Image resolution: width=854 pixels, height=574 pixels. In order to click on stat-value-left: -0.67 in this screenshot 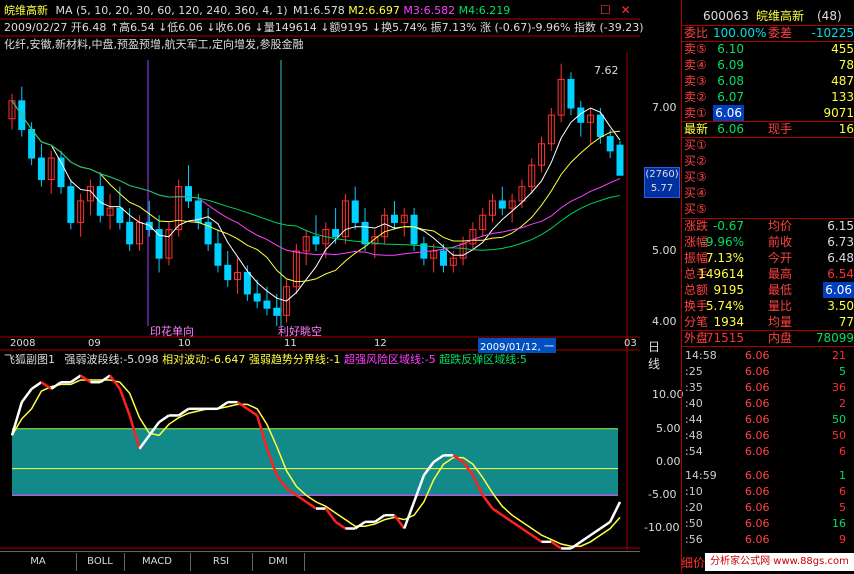, I will do `click(728, 226)`.